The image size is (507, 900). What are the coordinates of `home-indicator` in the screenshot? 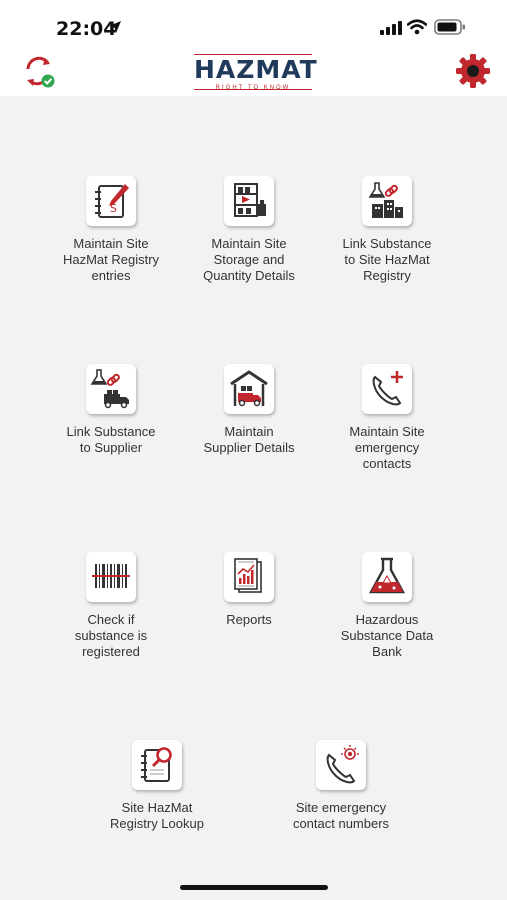 It's located at (254, 887).